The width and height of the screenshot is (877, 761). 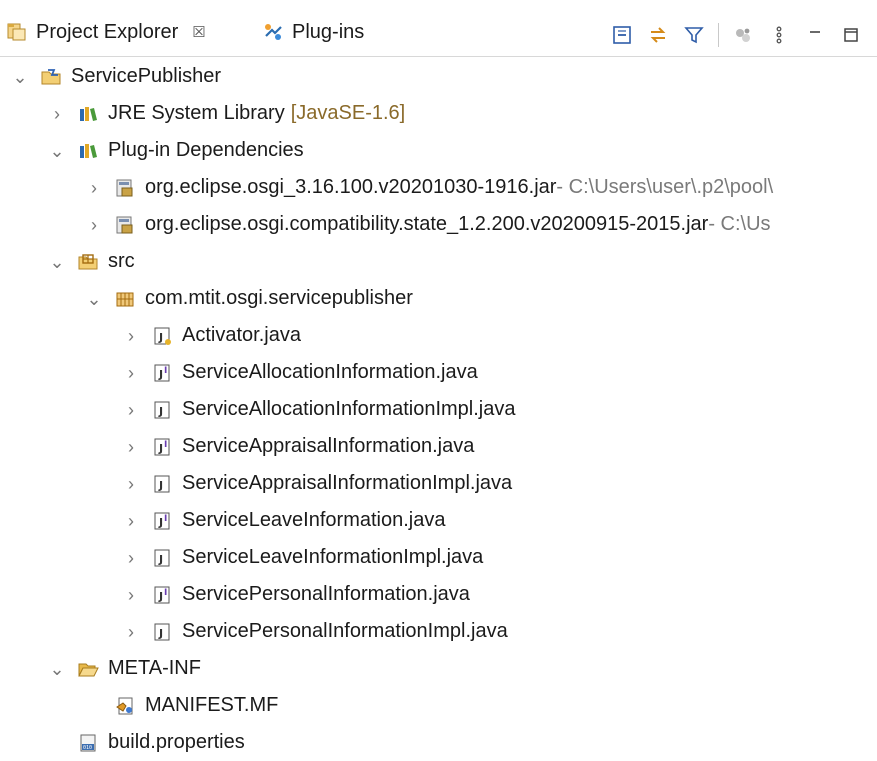 What do you see at coordinates (17, 32) in the screenshot?
I see `project-explorer-icon` at bounding box center [17, 32].